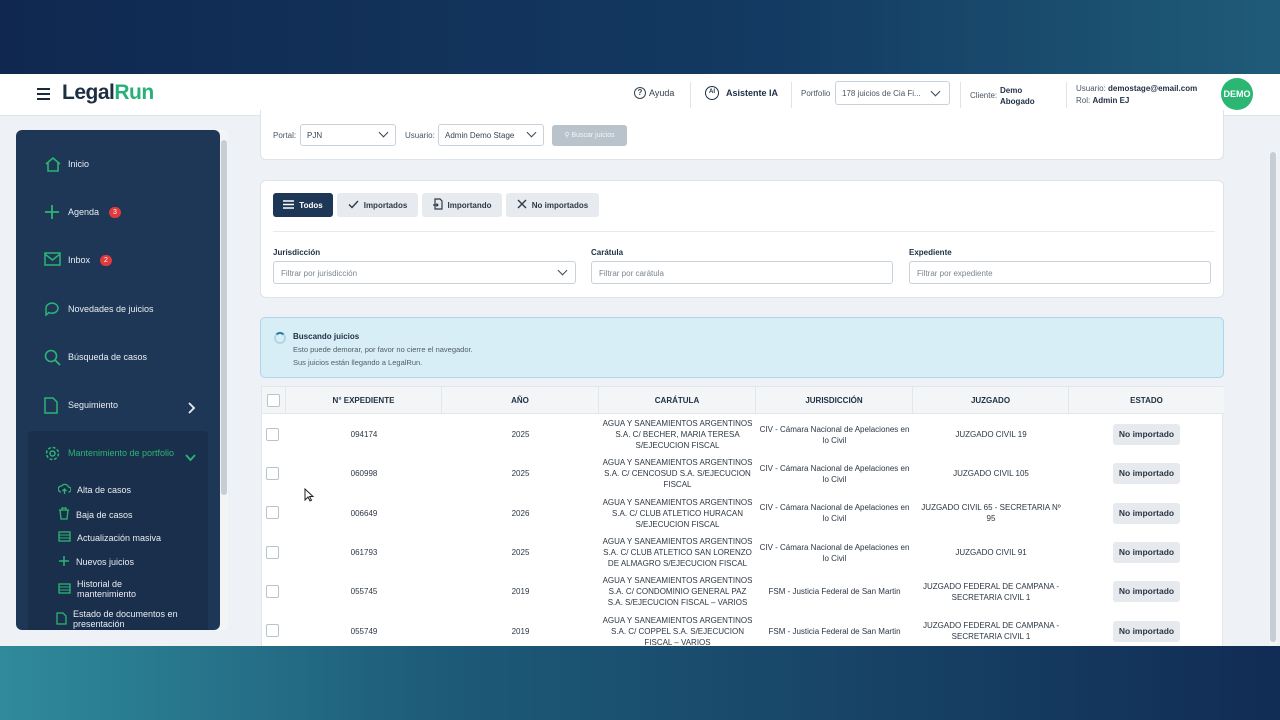 The image size is (1280, 720). Describe the element at coordinates (108, 93) in the screenshot. I see `logo: LegalRun` at that location.